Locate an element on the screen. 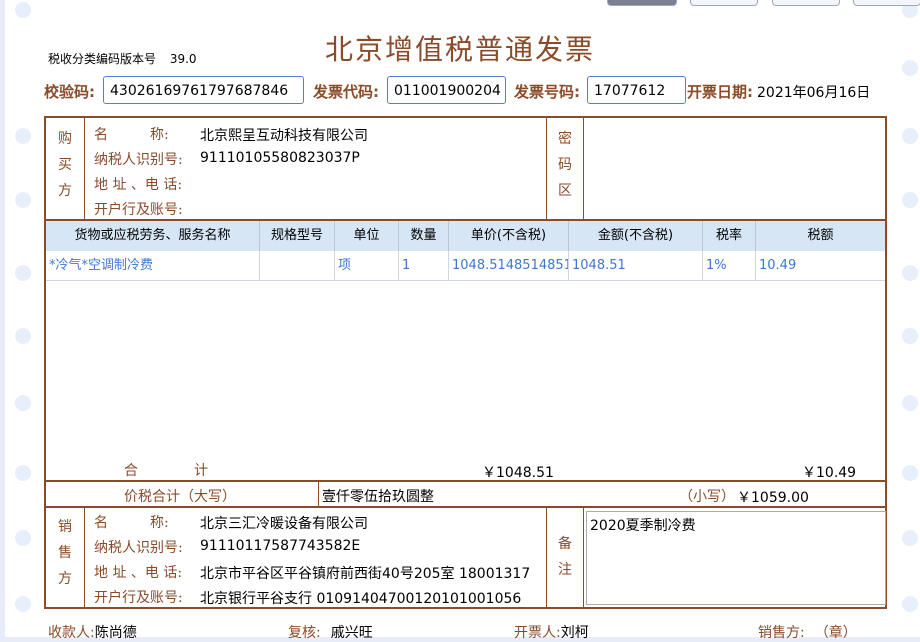 The image size is (920, 642). item-name-cell: *冷气*空调制冷费 is located at coordinates (153, 266).